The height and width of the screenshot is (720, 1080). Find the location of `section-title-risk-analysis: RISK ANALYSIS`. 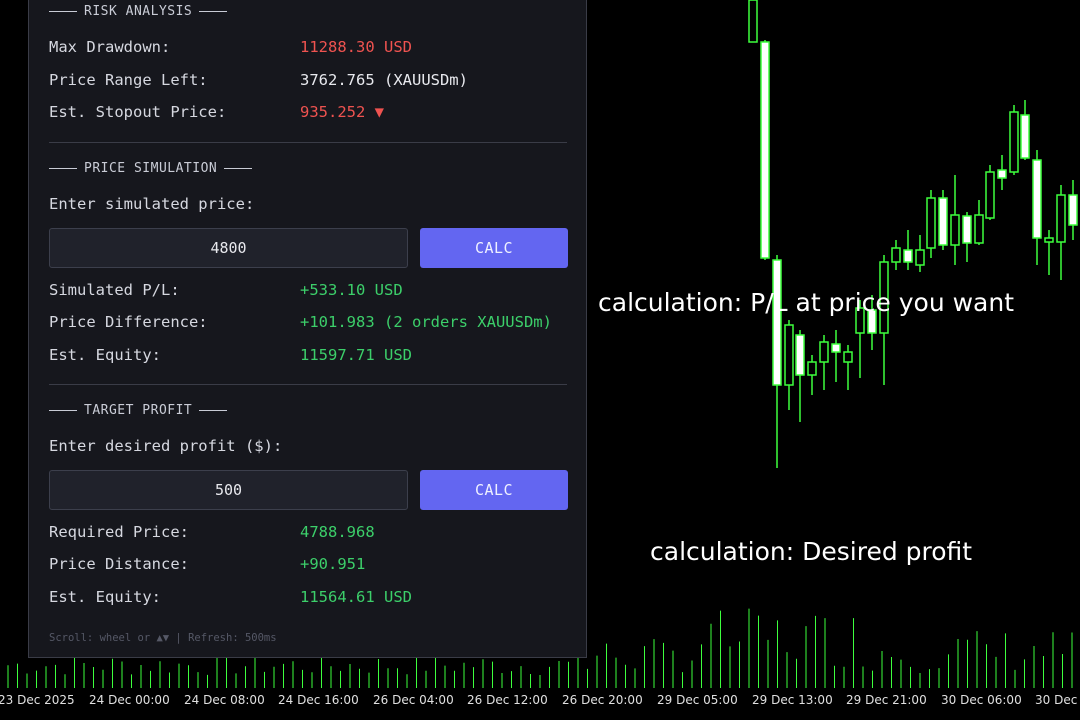

section-title-risk-analysis: RISK ANALYSIS is located at coordinates (141, 11).